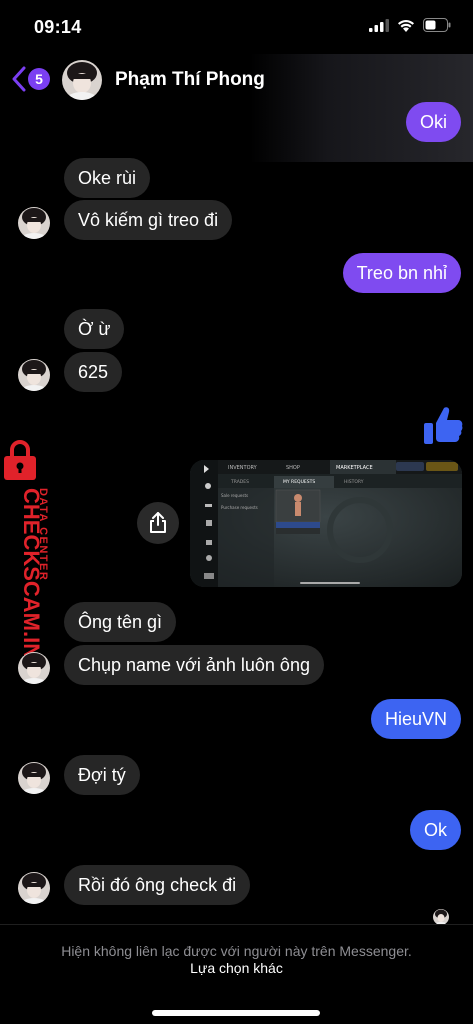 Image resolution: width=473 pixels, height=1024 pixels. I want to click on screenshot-tab: SHOP, so click(293, 468).